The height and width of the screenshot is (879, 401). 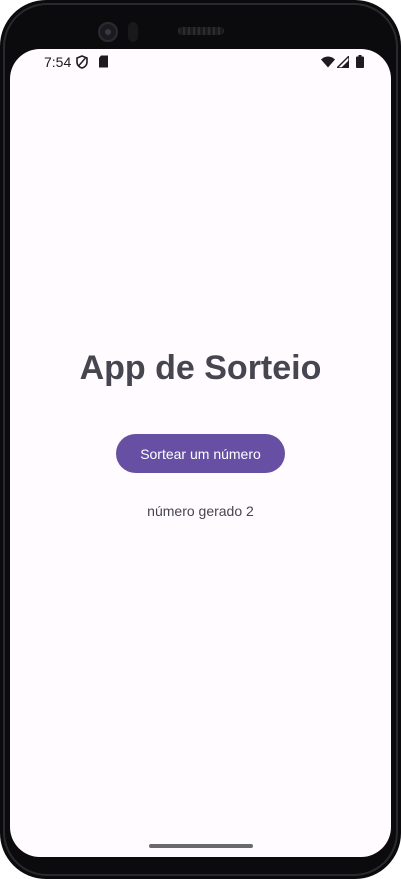 What do you see at coordinates (201, 846) in the screenshot?
I see `home-indicator` at bounding box center [201, 846].